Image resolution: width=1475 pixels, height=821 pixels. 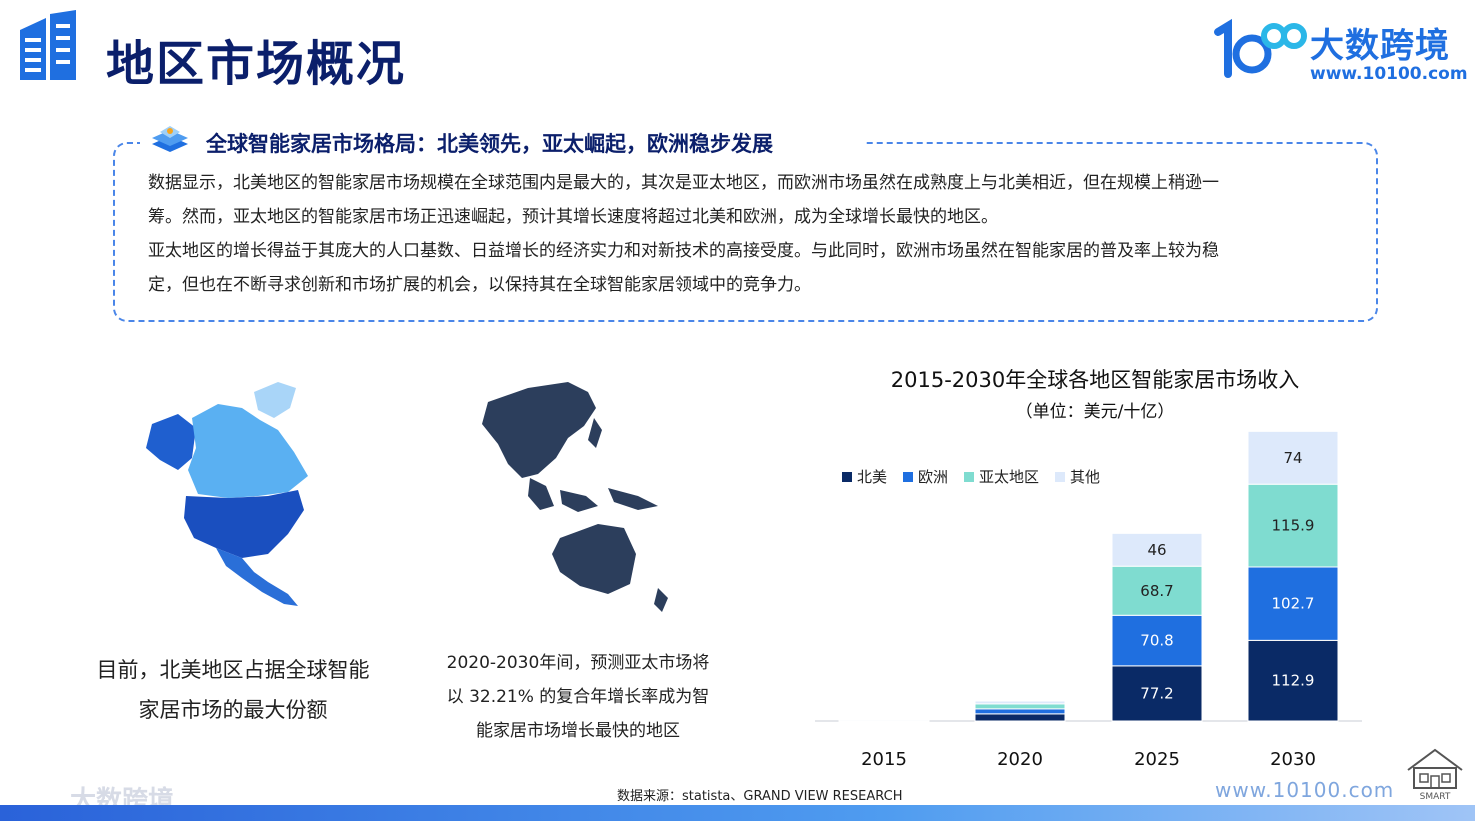 I want to click on data-label: 68.7, so click(x=1156, y=591).